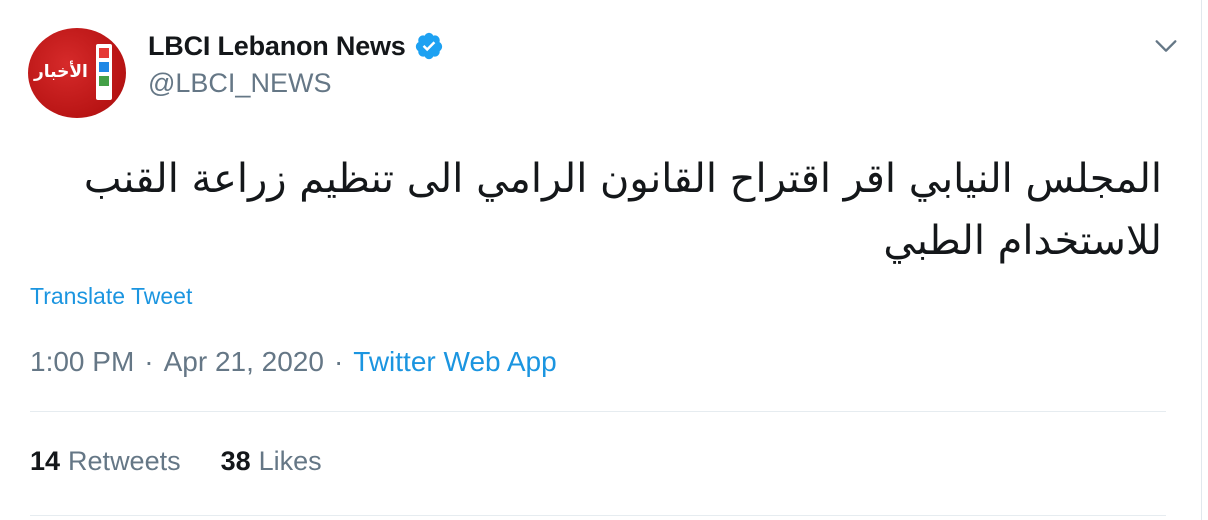  What do you see at coordinates (454, 361) in the screenshot?
I see `tweet-source-link: Twitter Web App` at bounding box center [454, 361].